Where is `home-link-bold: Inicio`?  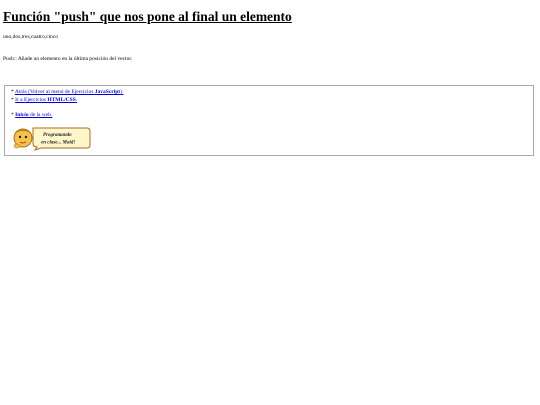 home-link-bold: Inicio is located at coordinates (22, 115).